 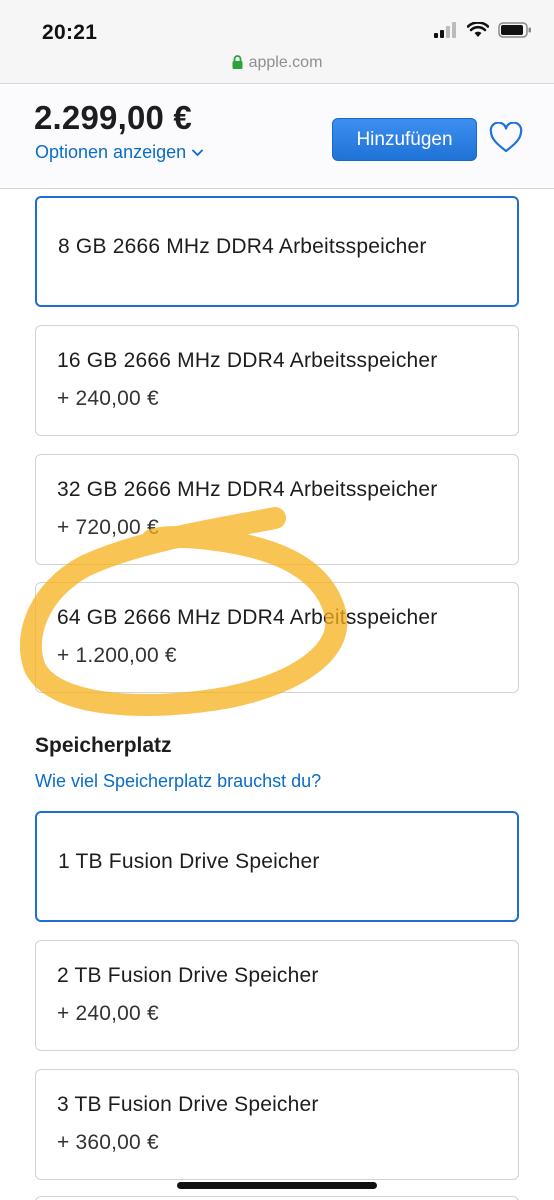 I want to click on url-bar: apple.com, so click(x=277, y=63).